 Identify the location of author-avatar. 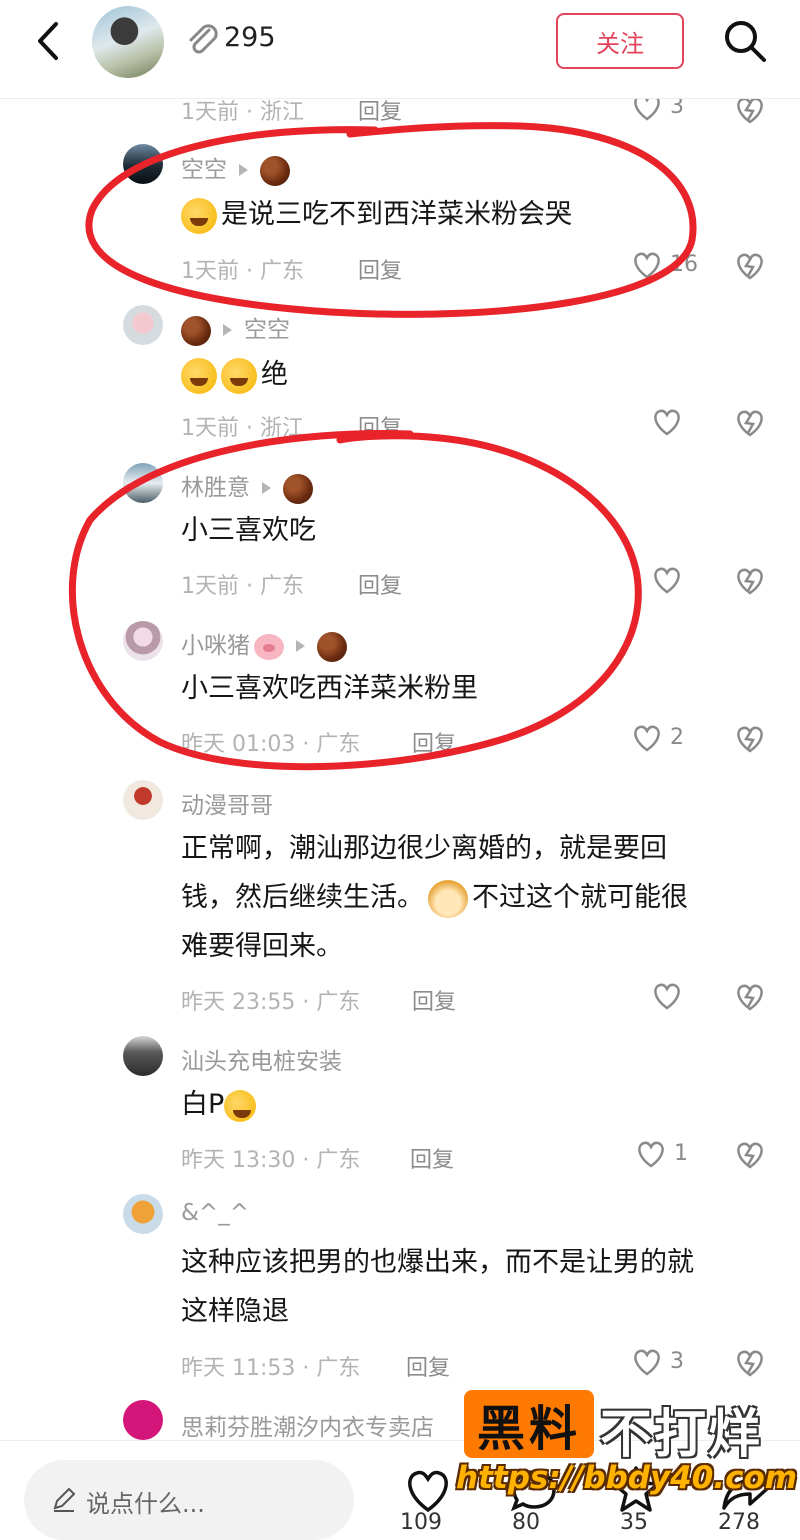
(128, 42).